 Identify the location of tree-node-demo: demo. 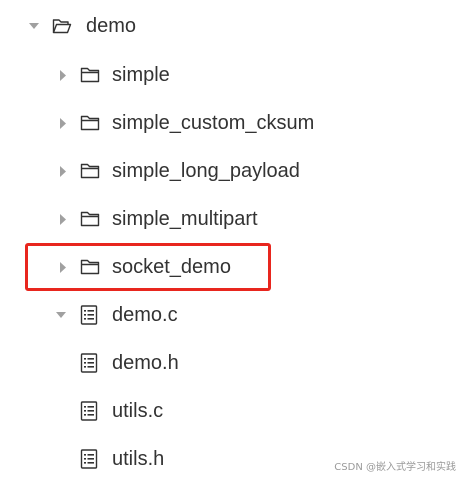
(232, 26).